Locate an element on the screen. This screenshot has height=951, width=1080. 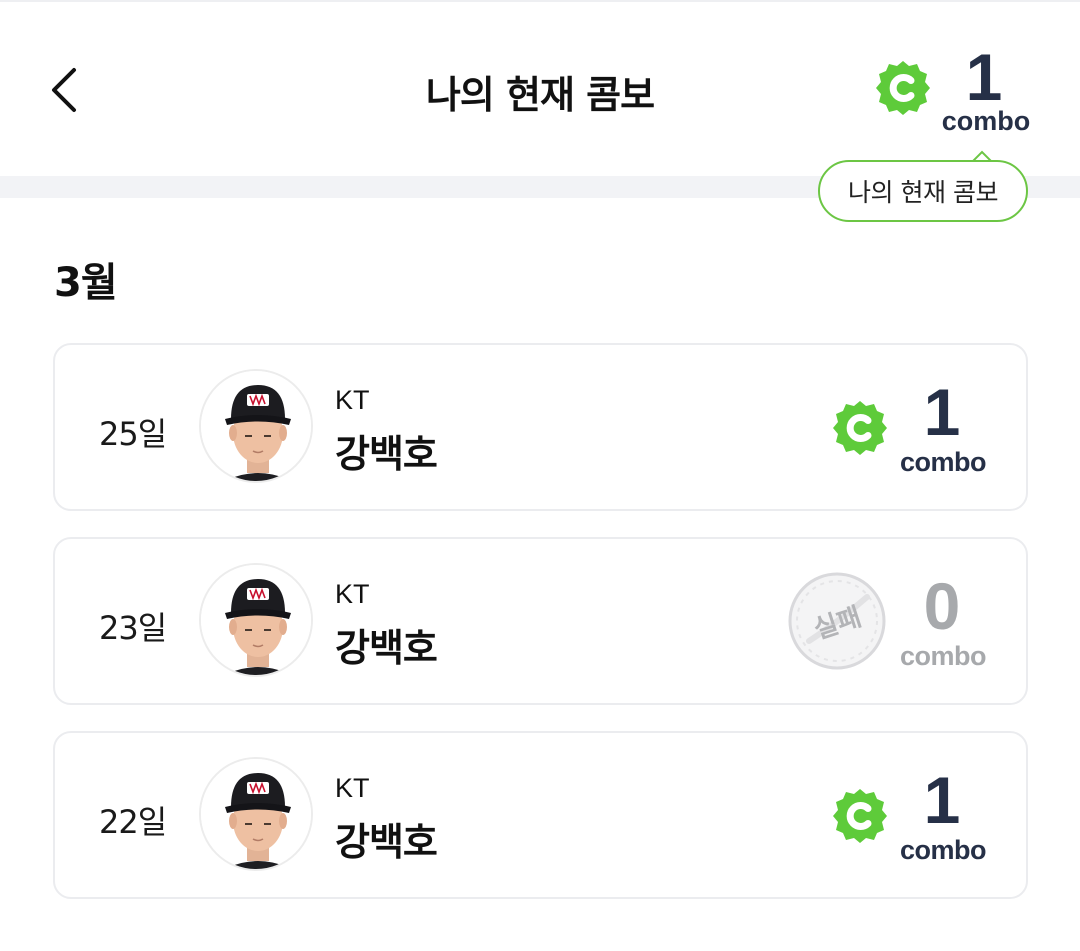
fail-stamp-icon: 실패 is located at coordinates (837, 621).